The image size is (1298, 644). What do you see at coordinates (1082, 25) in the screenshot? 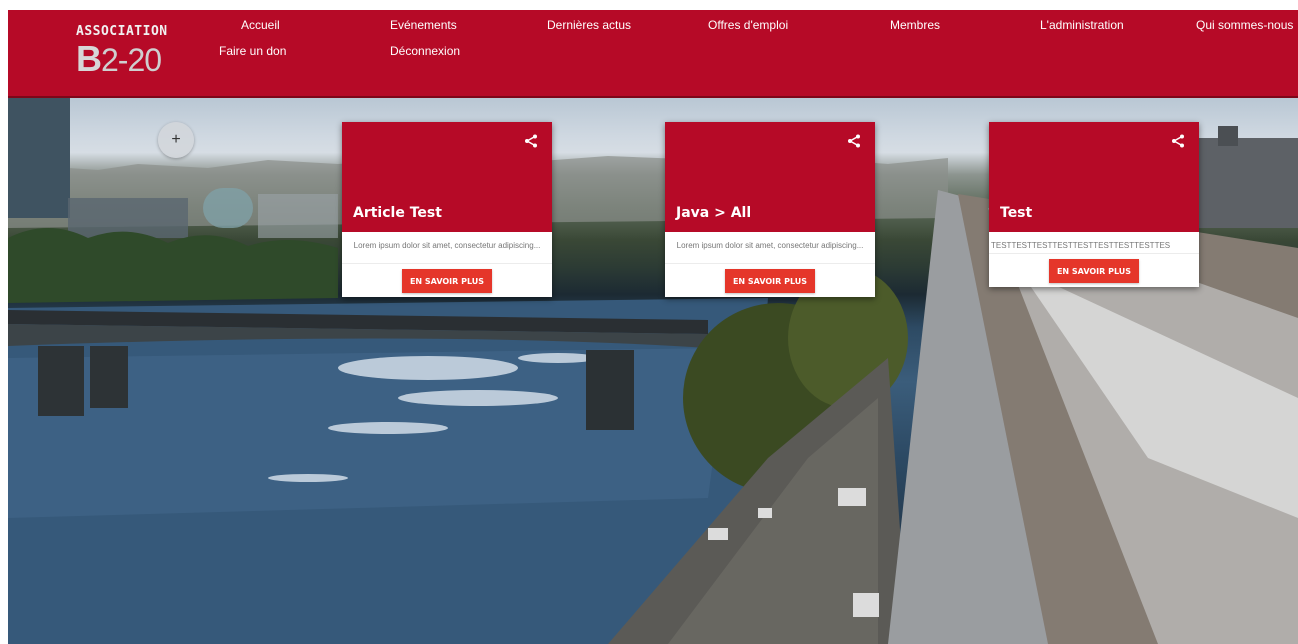
I see `nav-administration: L'administration` at bounding box center [1082, 25].